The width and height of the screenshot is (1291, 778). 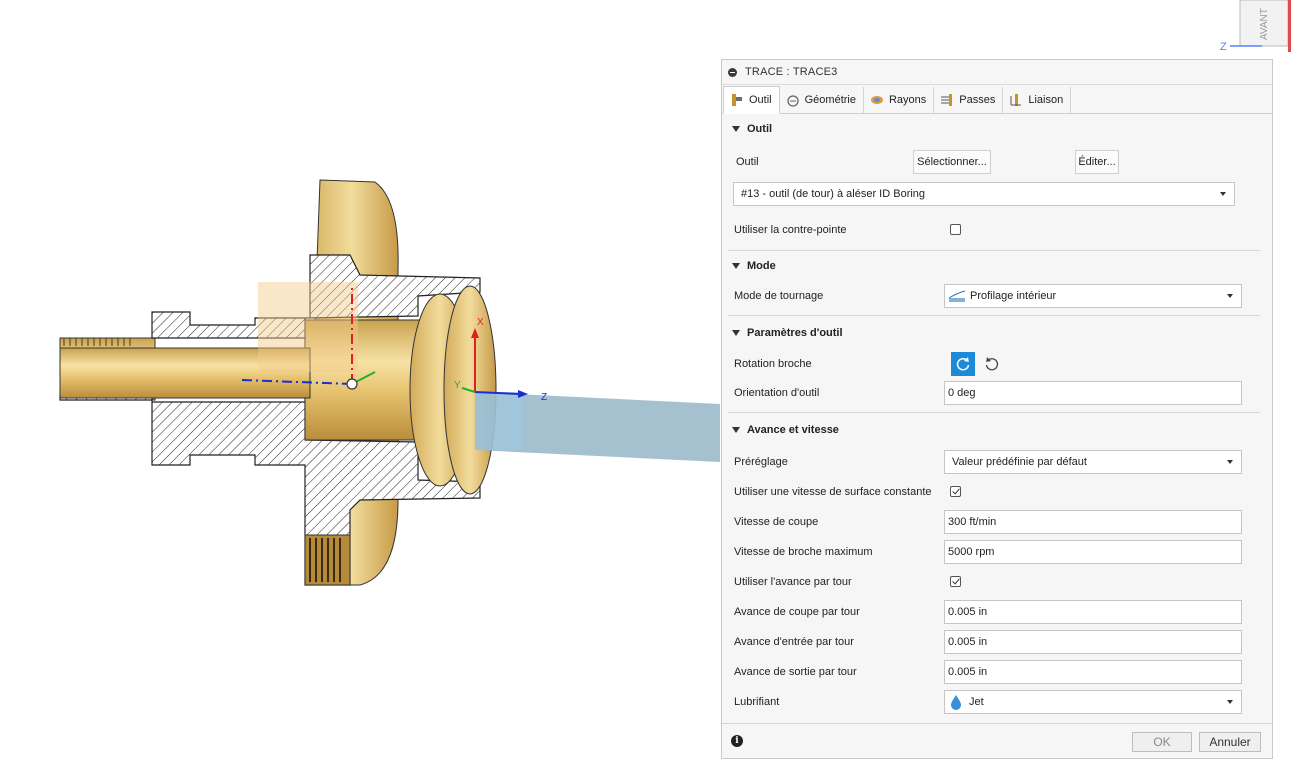 I want to click on tab-label: Liaison, so click(x=1046, y=100).